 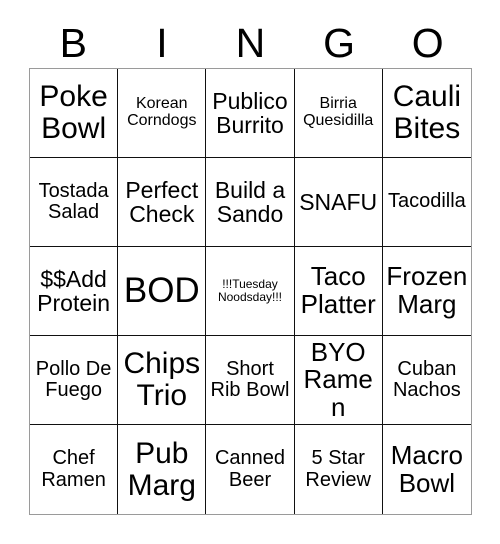 I want to click on bingo-cell: Perfect Check, so click(x=162, y=202).